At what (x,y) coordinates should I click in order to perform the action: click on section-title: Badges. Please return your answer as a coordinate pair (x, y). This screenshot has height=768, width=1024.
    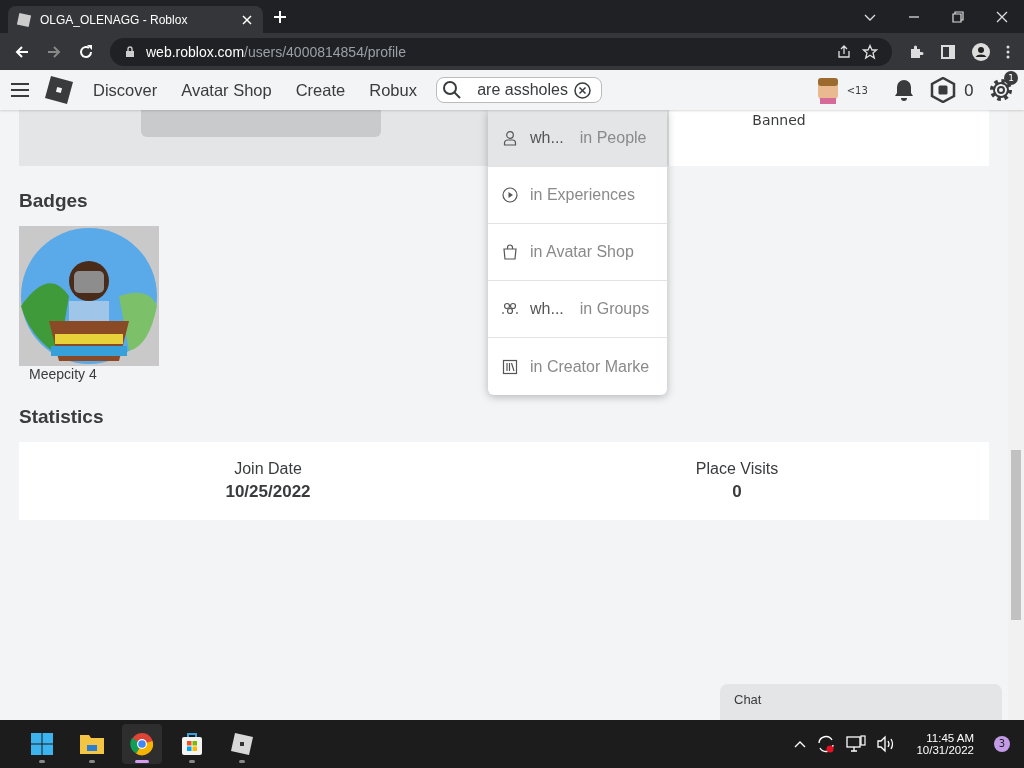
    Looking at the image, I should click on (53, 201).